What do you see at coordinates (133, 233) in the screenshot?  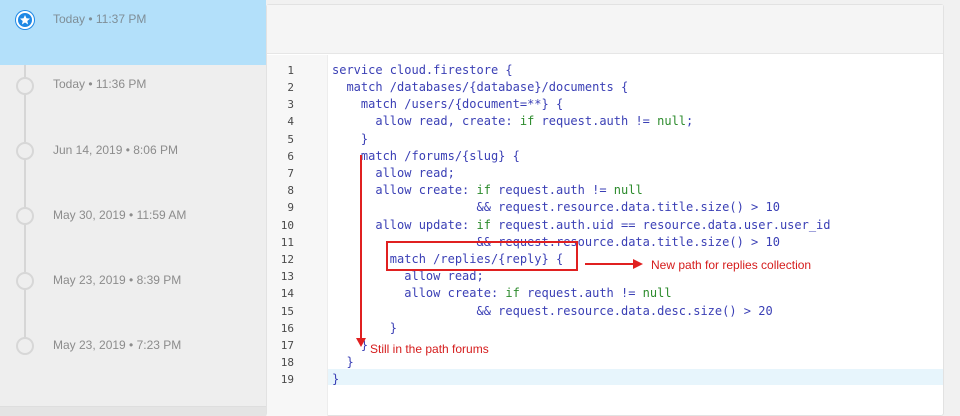 I see `version-item-4: May 30, 2019 • 11:59 AM` at bounding box center [133, 233].